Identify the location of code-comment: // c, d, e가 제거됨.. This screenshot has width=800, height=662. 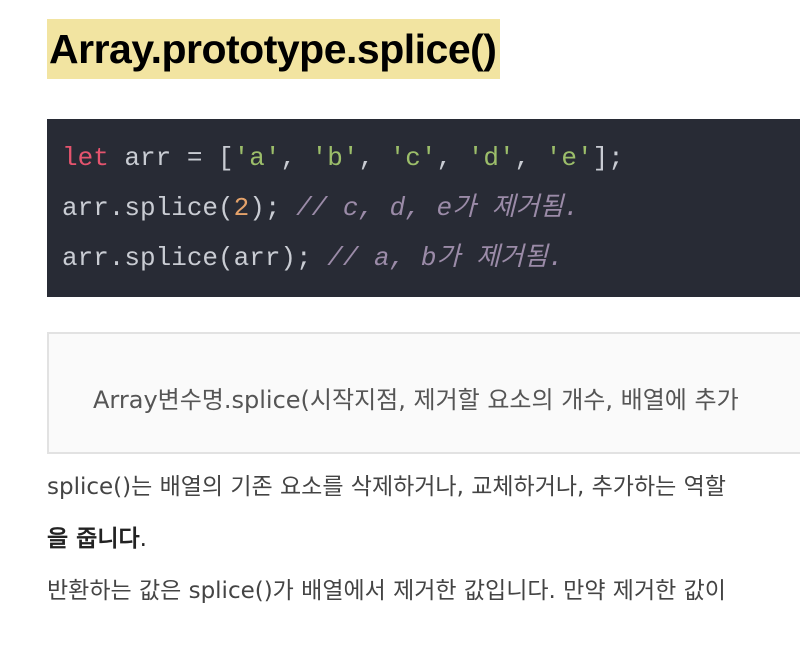
(437, 208).